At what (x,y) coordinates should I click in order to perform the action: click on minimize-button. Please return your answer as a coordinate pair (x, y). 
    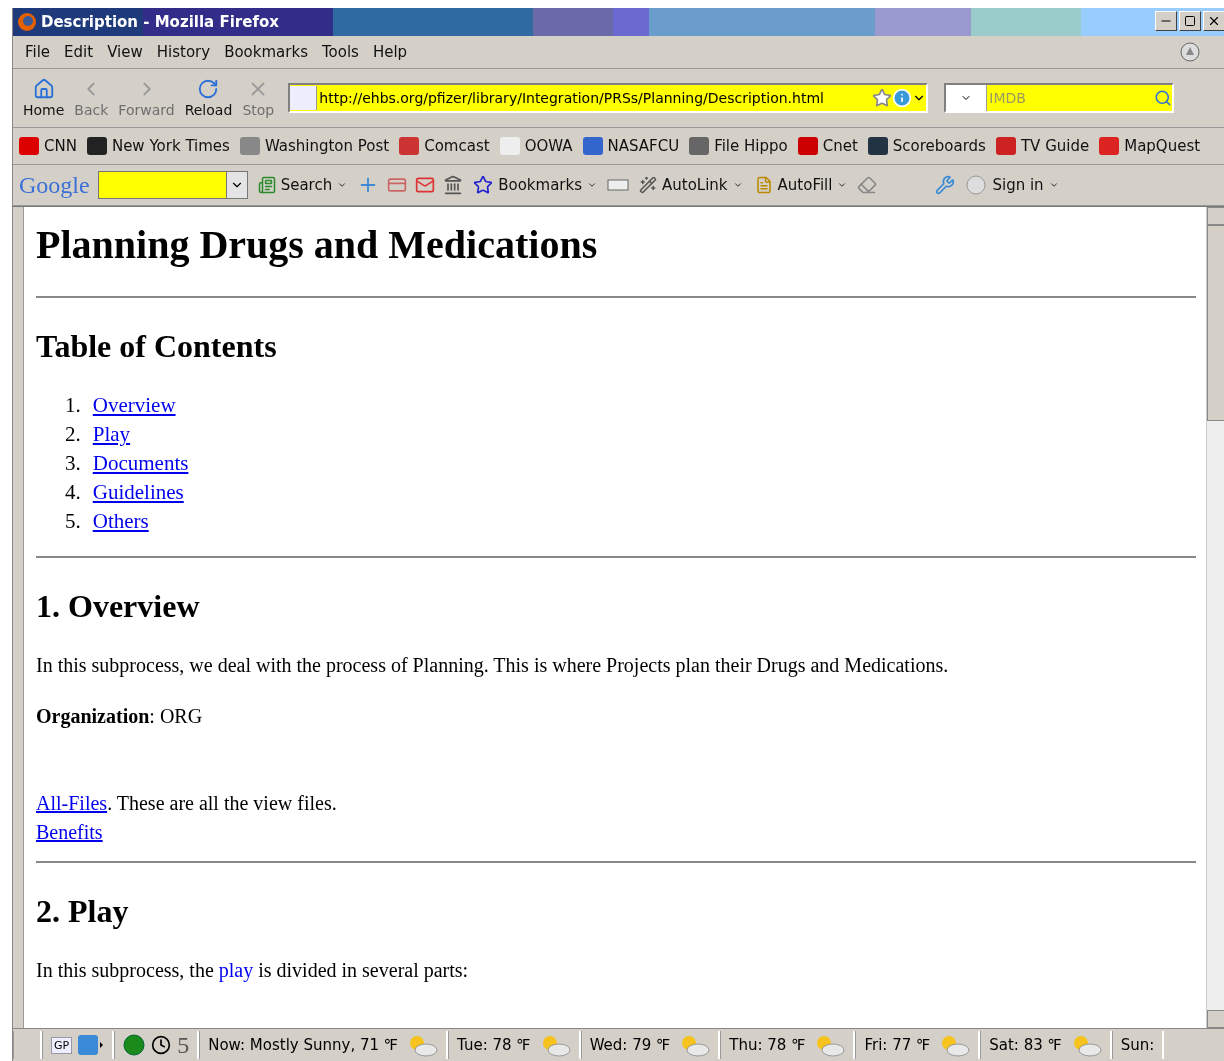
    Looking at the image, I should click on (1166, 21).